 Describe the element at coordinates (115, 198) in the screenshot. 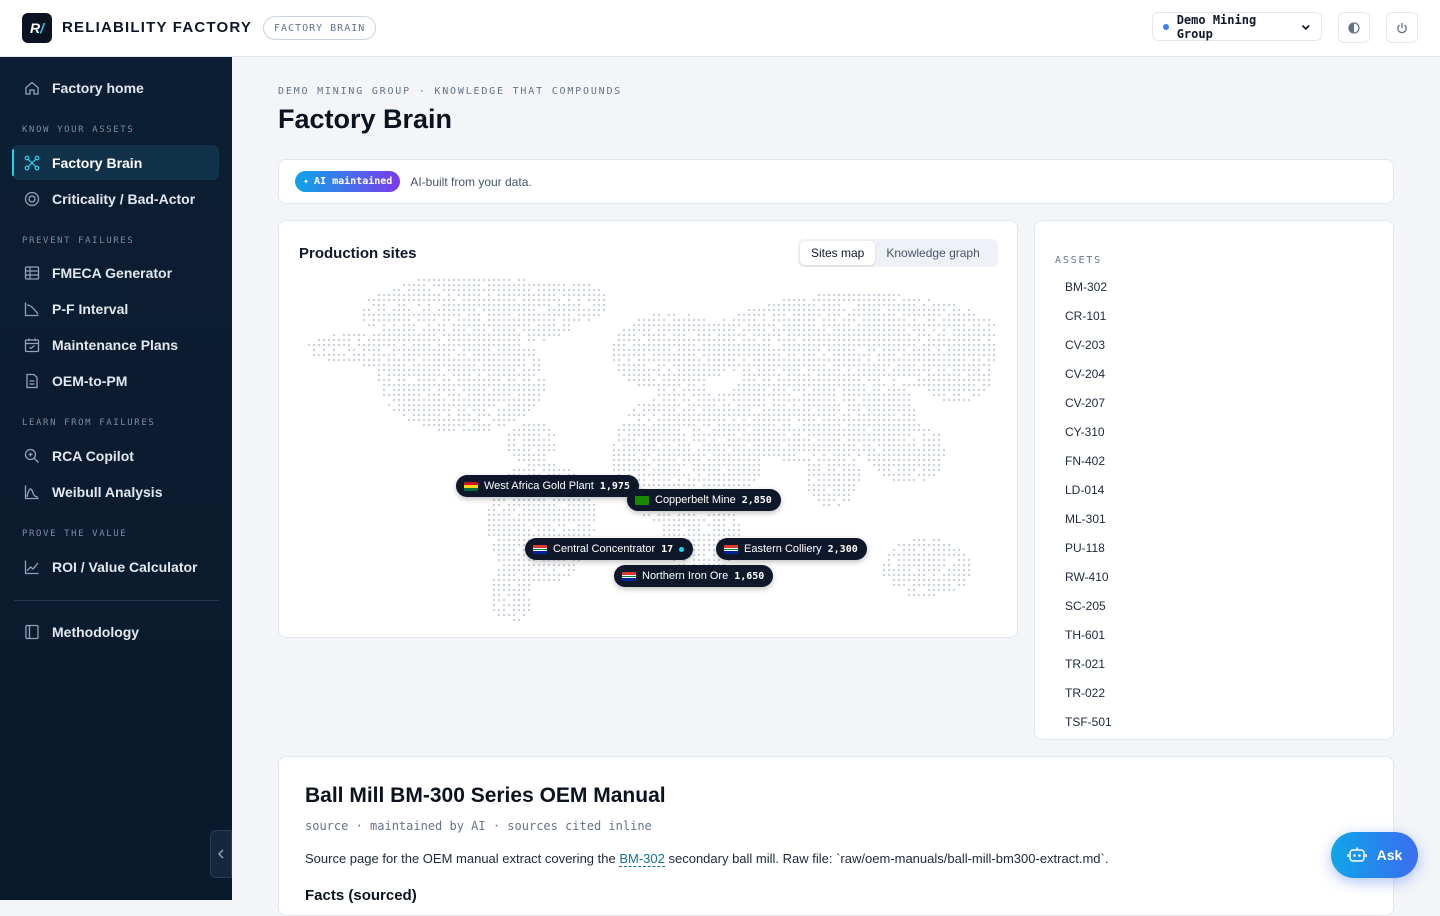

I see `sidebar-item-criticality: Criticality / Bad-Actor` at that location.